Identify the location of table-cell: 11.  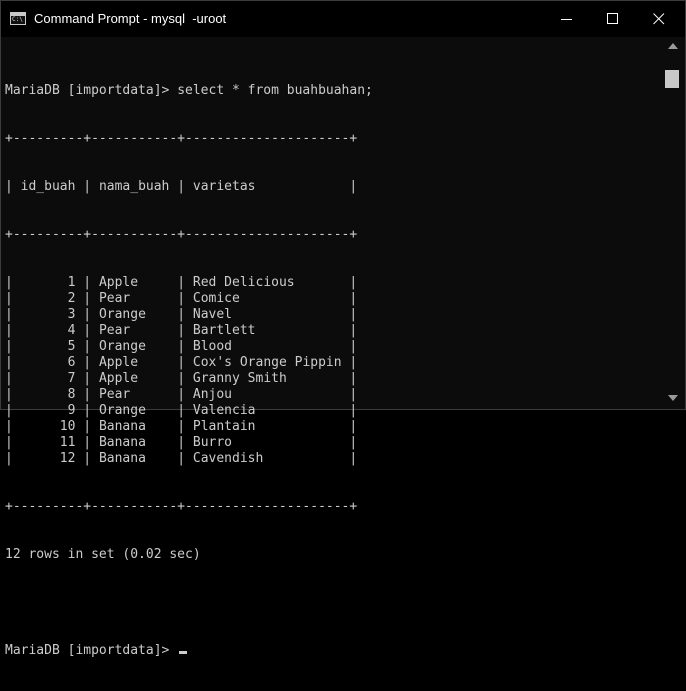
(67, 442).